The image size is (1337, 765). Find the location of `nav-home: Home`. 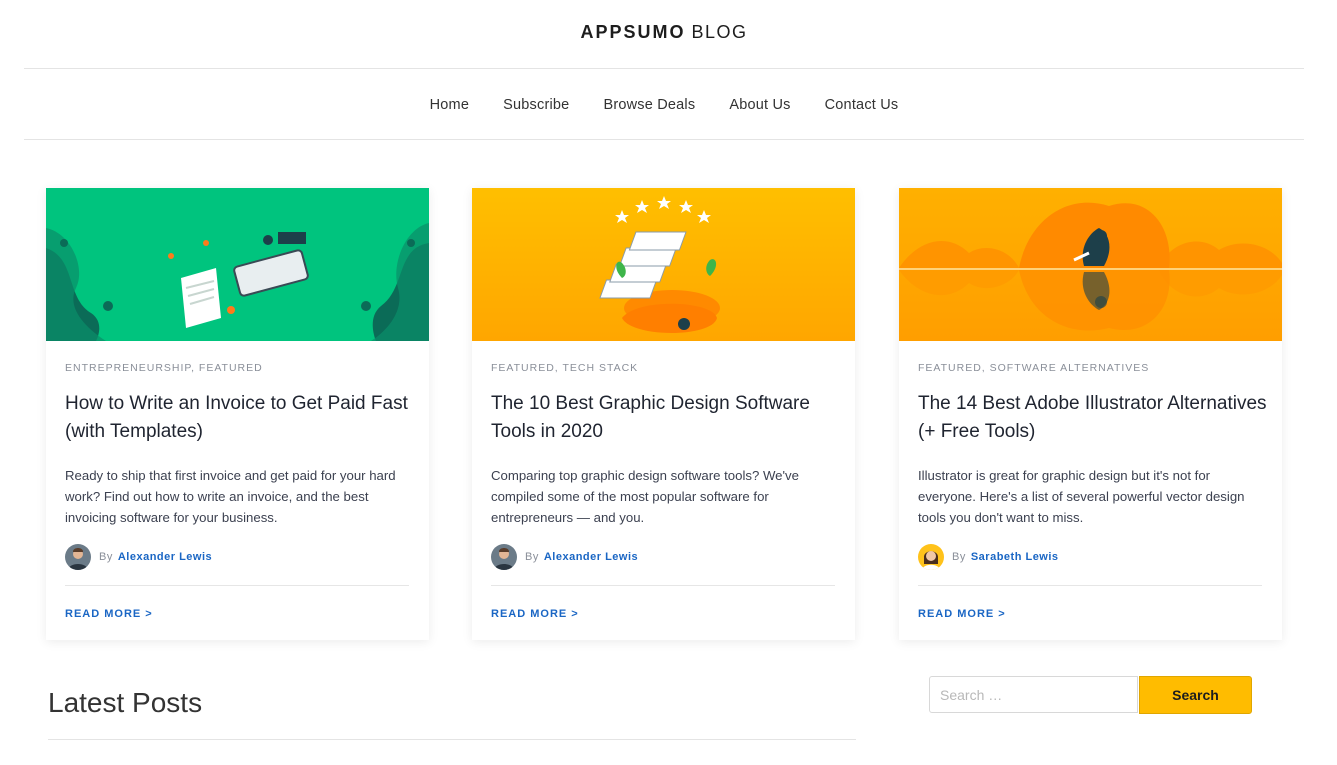

nav-home: Home is located at coordinates (449, 105).